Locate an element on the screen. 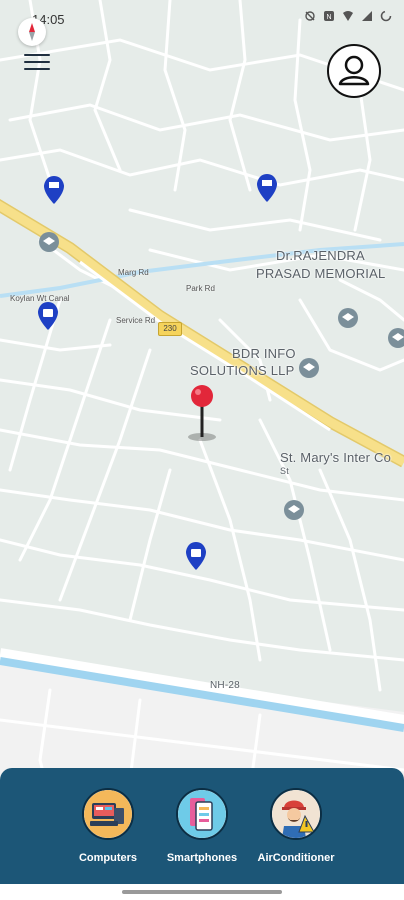 The height and width of the screenshot is (900, 404). status-icons: N is located at coordinates (348, 16).